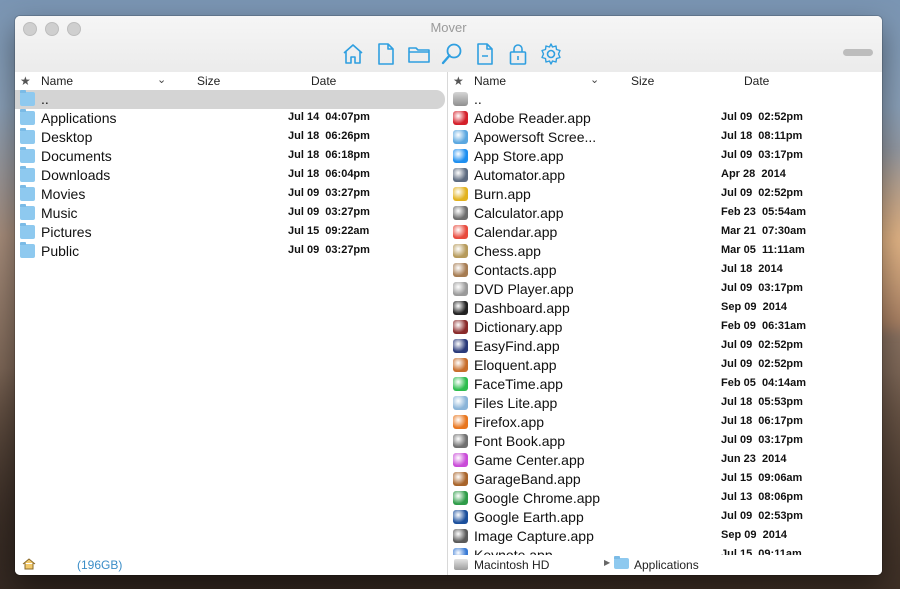 The width and height of the screenshot is (900, 589). Describe the element at coordinates (515, 270) in the screenshot. I see `row-name: Contacts.app` at that location.